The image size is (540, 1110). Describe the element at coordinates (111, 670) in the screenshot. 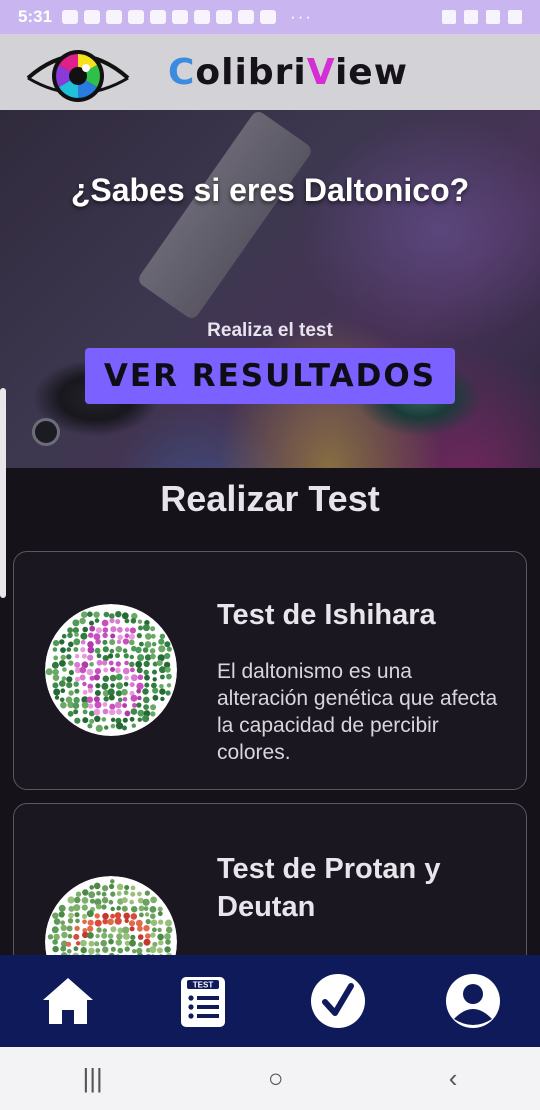

I see `ishihara-plate-icon` at that location.